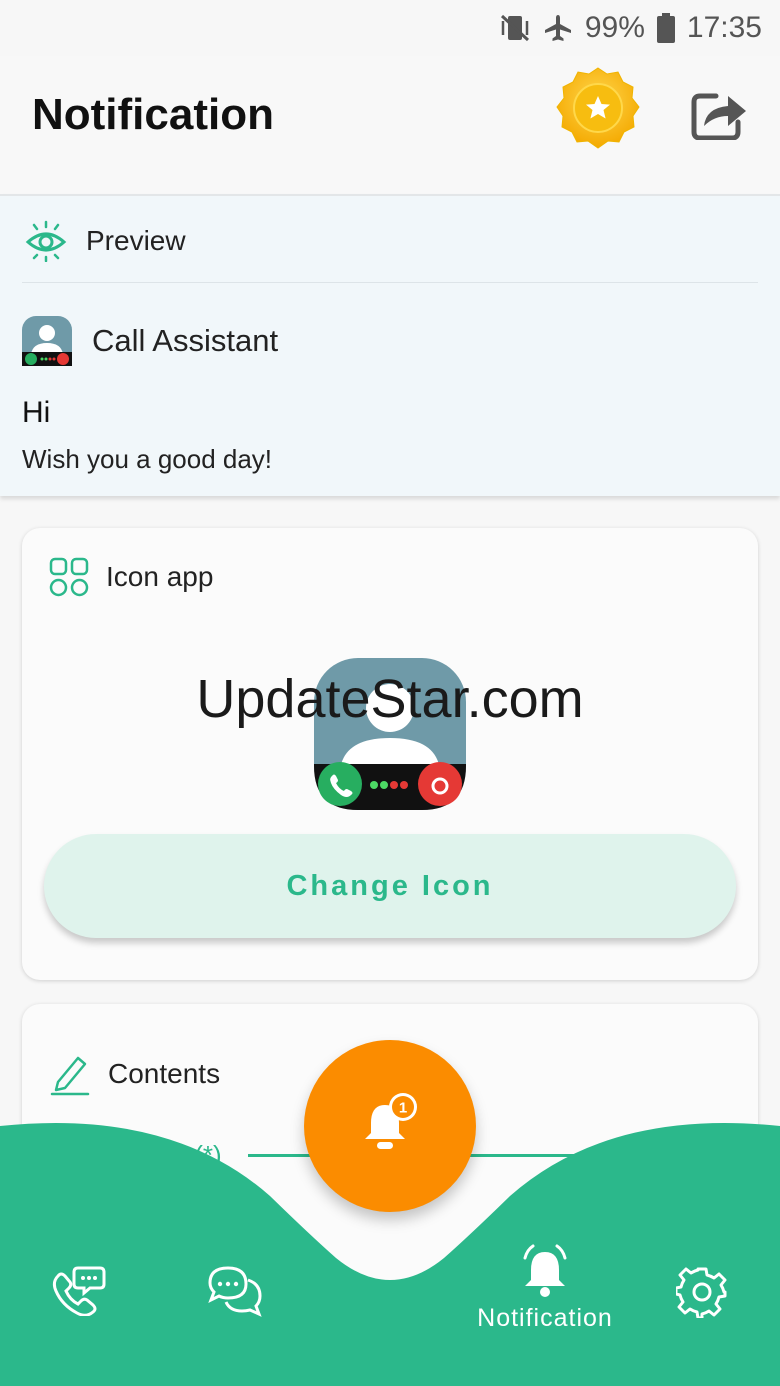  Describe the element at coordinates (160, 576) in the screenshot. I see `icon-app-label: Icon app` at that location.